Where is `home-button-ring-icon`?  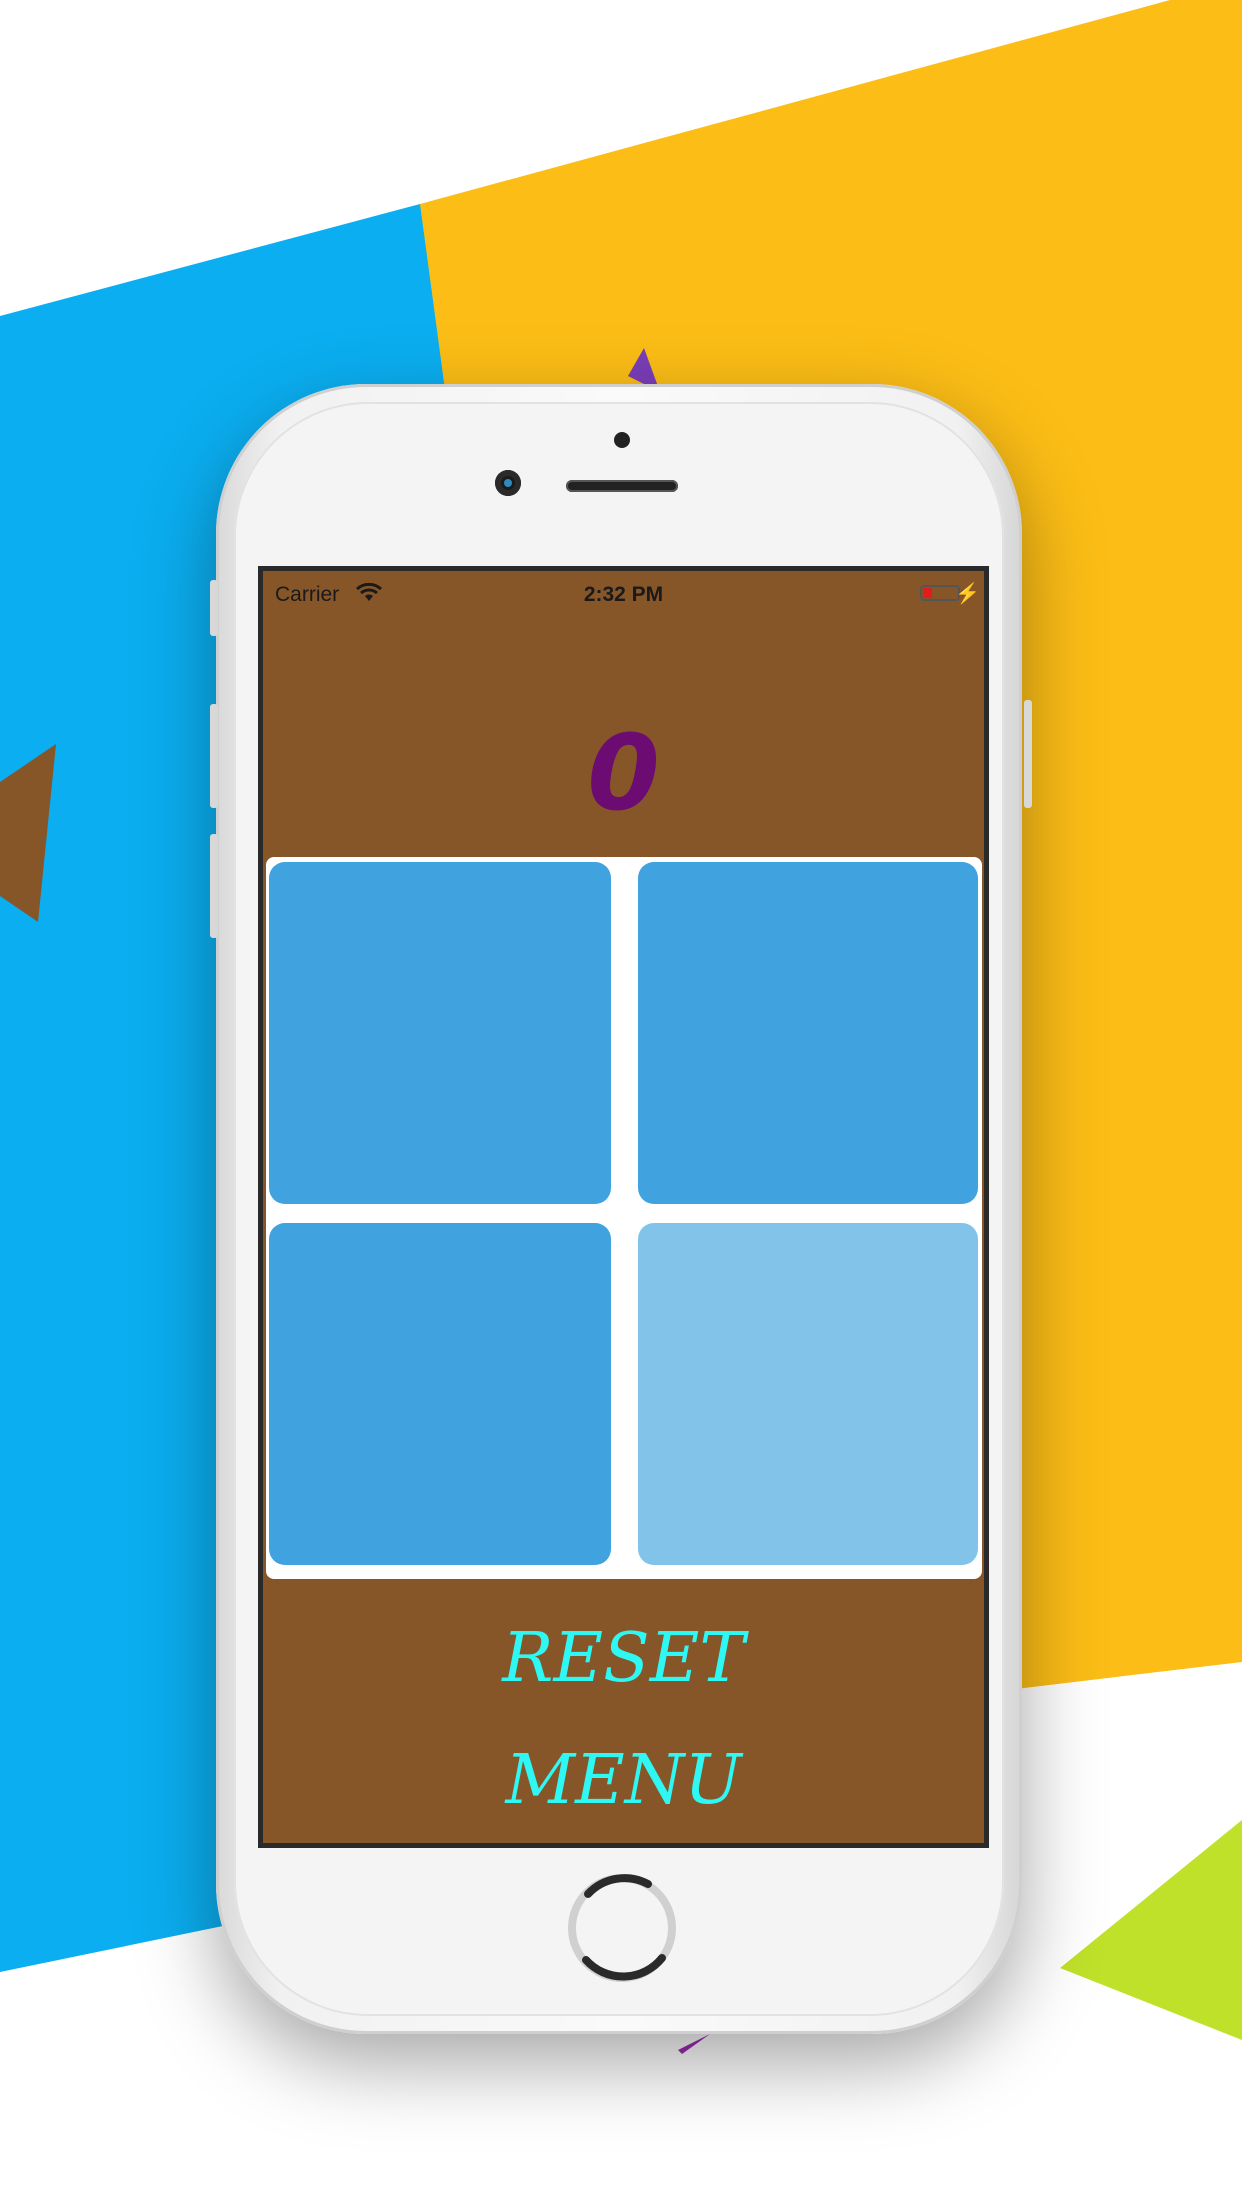 home-button-ring-icon is located at coordinates (622, 1928).